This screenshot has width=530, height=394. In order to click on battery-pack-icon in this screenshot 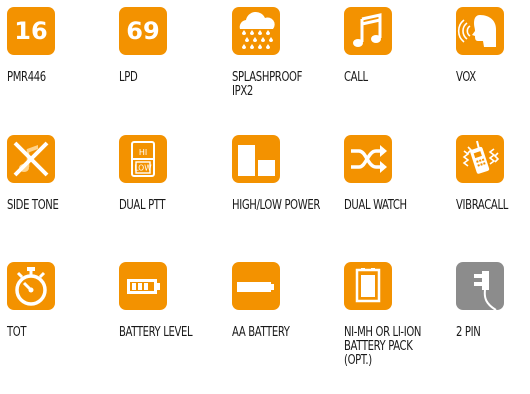, I will do `click(368, 285)`.